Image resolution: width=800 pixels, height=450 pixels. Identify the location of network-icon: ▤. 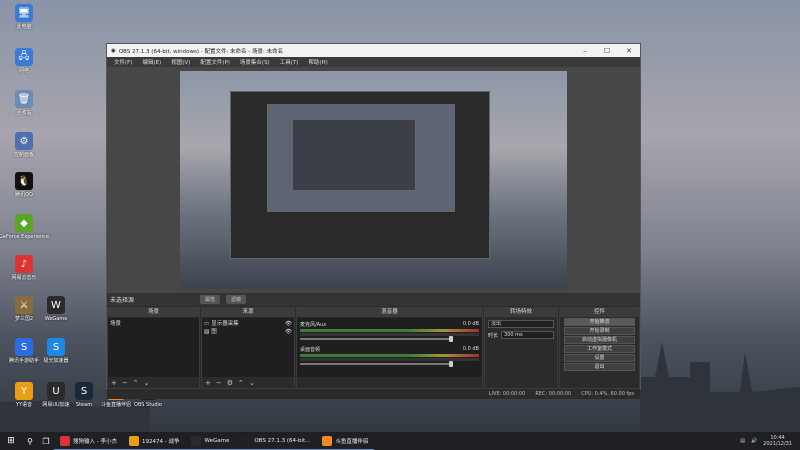
(742, 441).